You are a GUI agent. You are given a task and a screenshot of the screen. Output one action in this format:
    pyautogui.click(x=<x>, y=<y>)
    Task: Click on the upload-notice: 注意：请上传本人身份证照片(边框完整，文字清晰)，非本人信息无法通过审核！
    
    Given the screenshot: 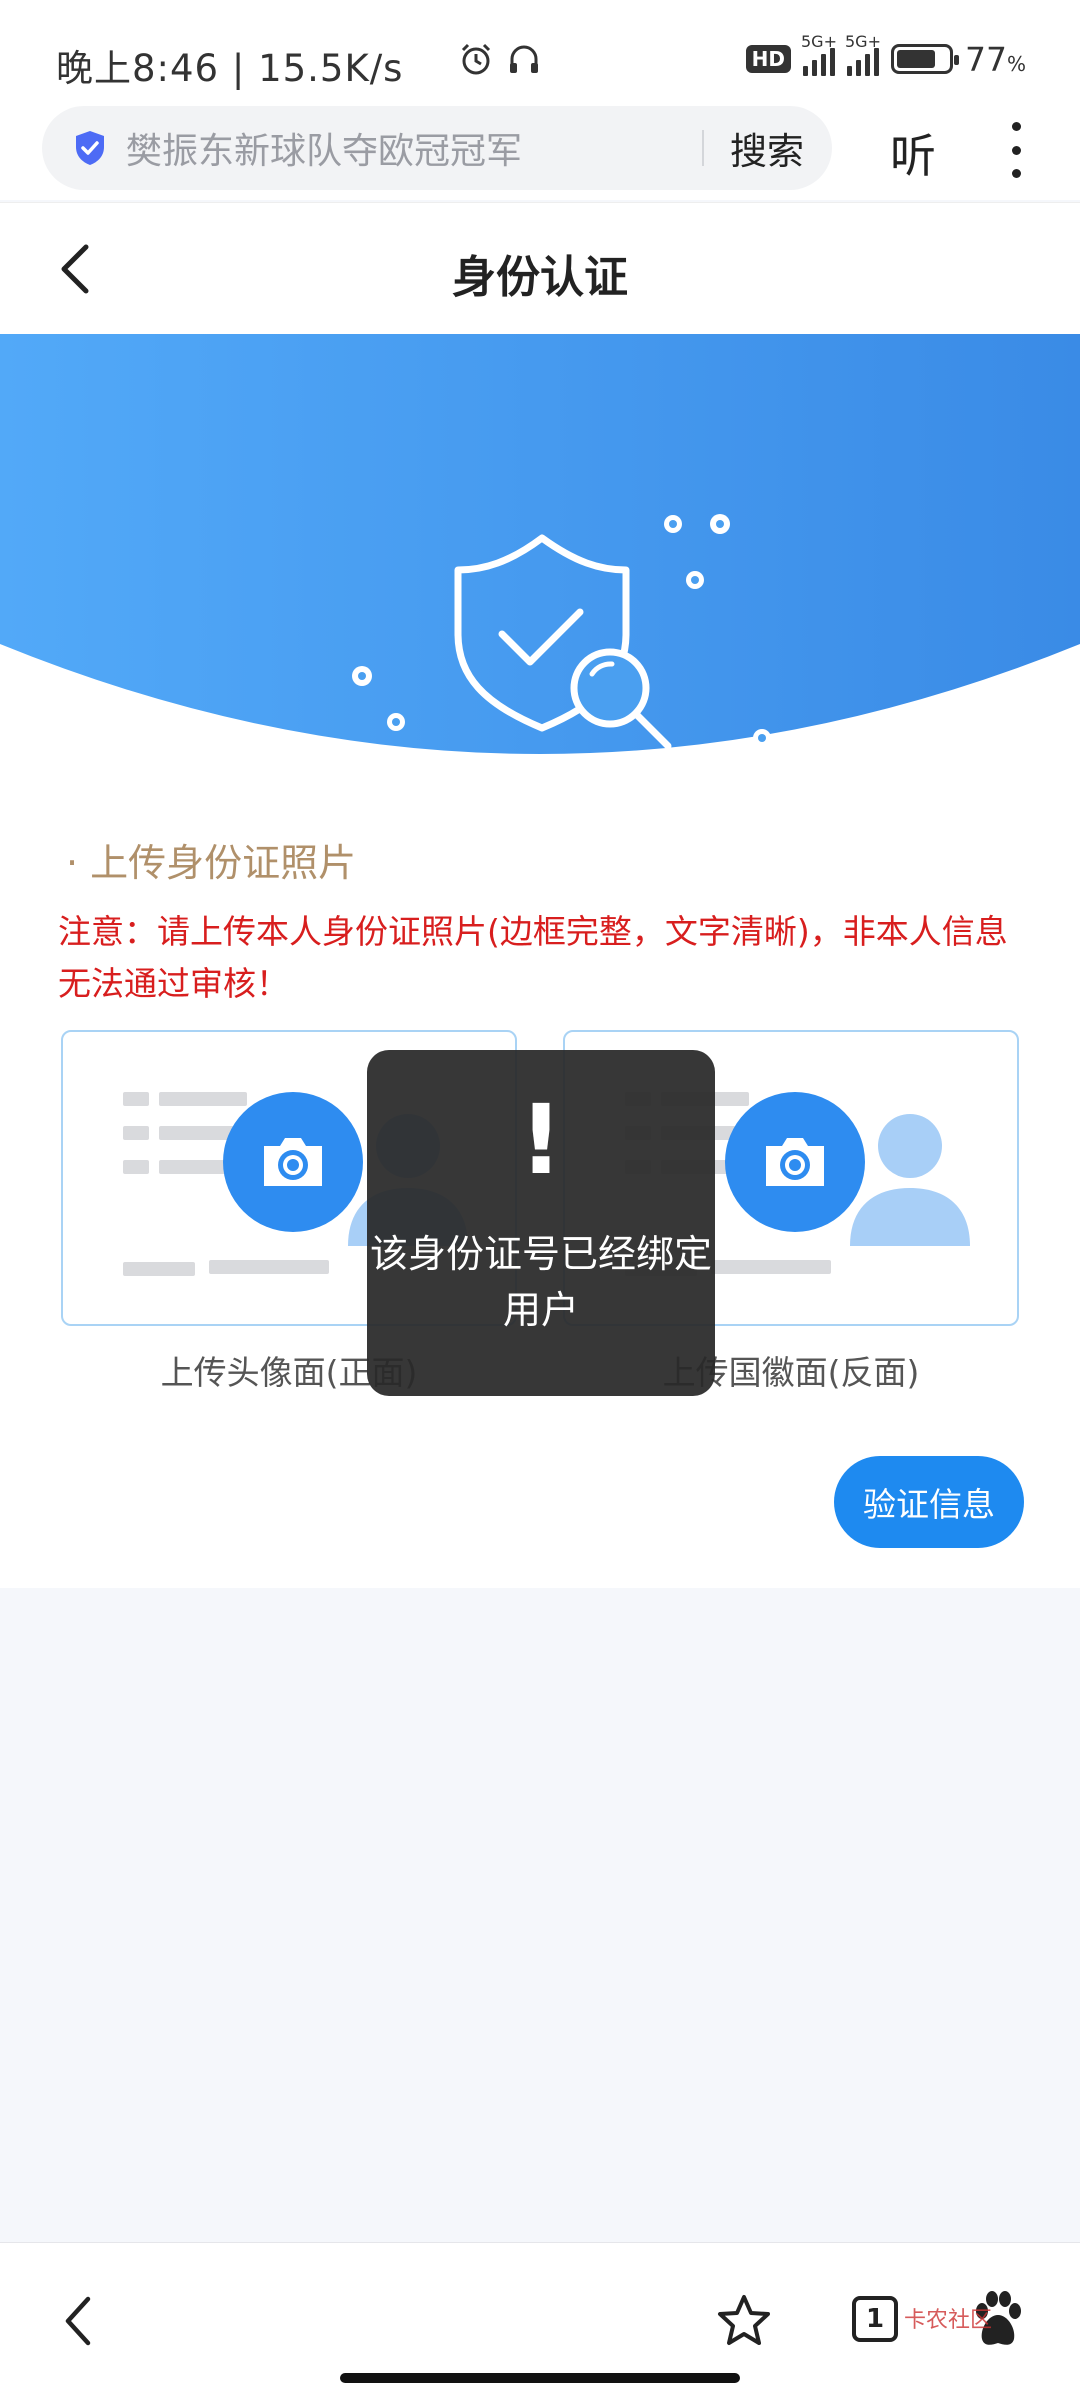 What is the action you would take?
    pyautogui.click(x=533, y=957)
    